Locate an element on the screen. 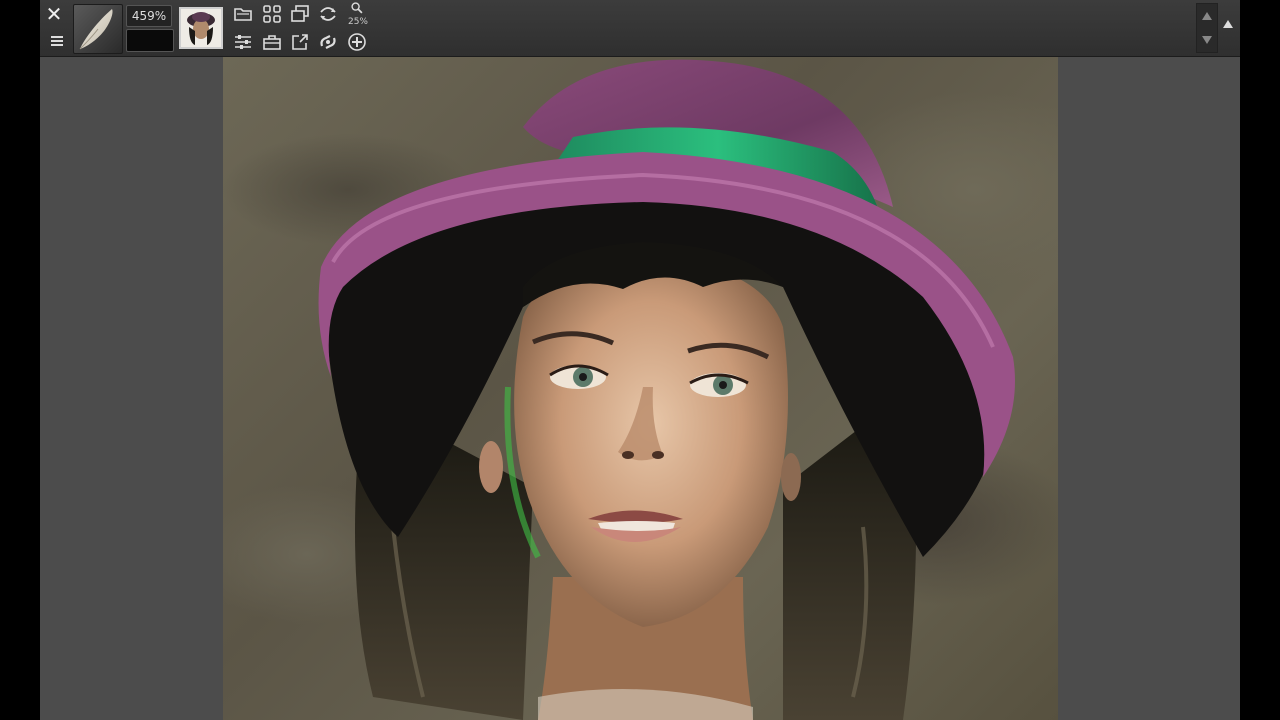 This screenshot has height=720, width=1280. adjust-sliders-icon is located at coordinates (243, 42).